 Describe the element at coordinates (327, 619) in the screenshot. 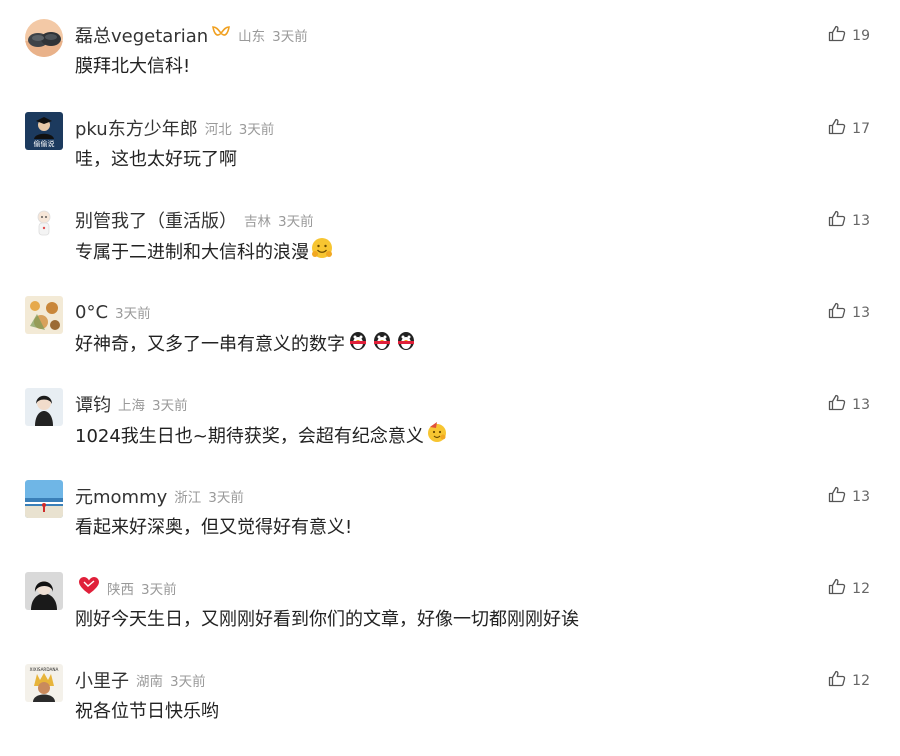

I see `comment-text: 刚好今天生日，又刚刚好看到你们的文章，好像一切都刚刚好诶` at that location.